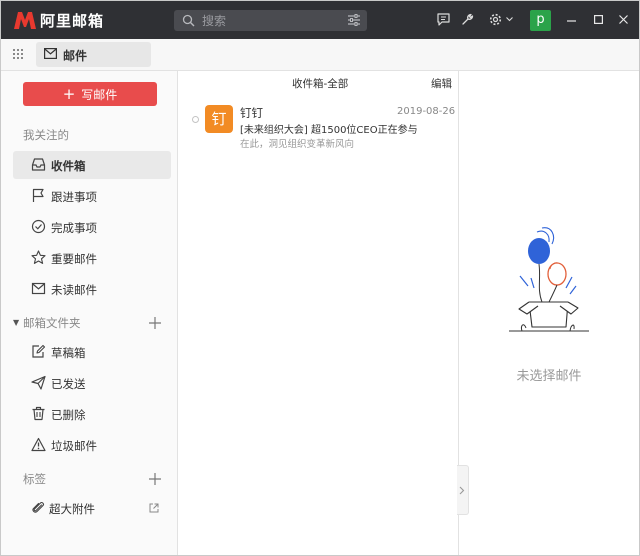  I want to click on warning-icon, so click(38, 444).